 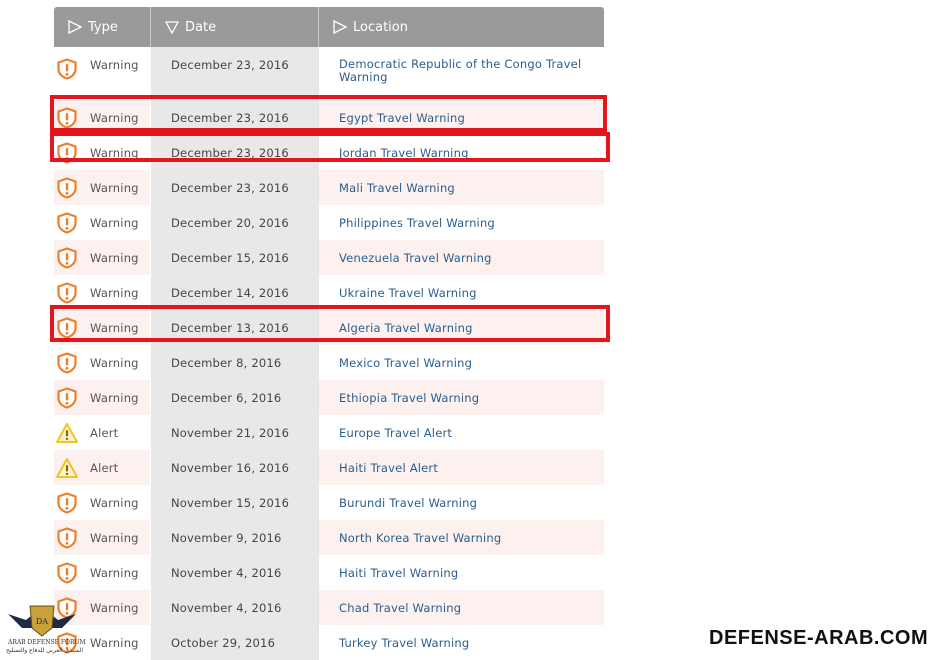 I want to click on location-link: Egypt Travel Warning, so click(x=402, y=118).